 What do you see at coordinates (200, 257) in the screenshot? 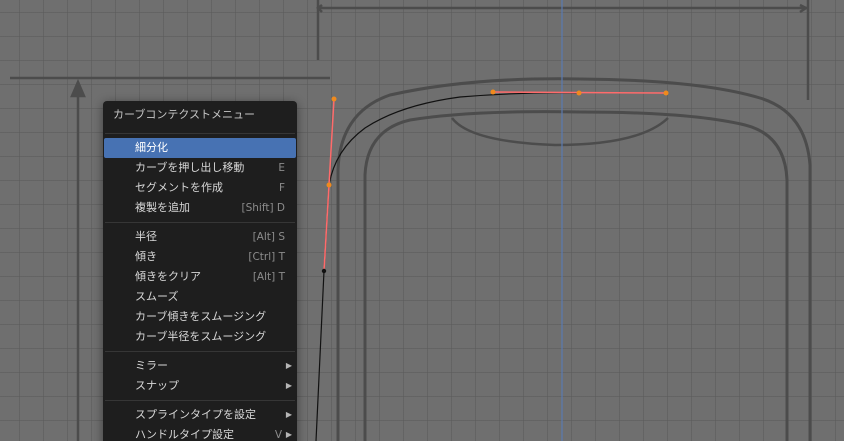
I see `menu-item-tilt: 傾き [Ctrl] T` at bounding box center [200, 257].